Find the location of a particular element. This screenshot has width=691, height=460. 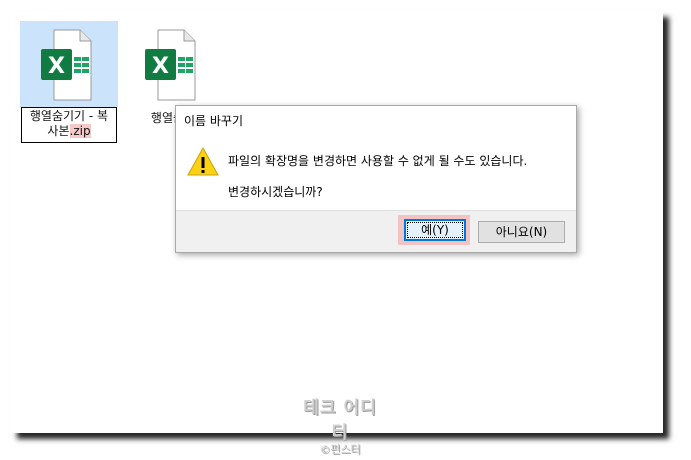

no-button: 아니요(N) is located at coordinates (521, 232).